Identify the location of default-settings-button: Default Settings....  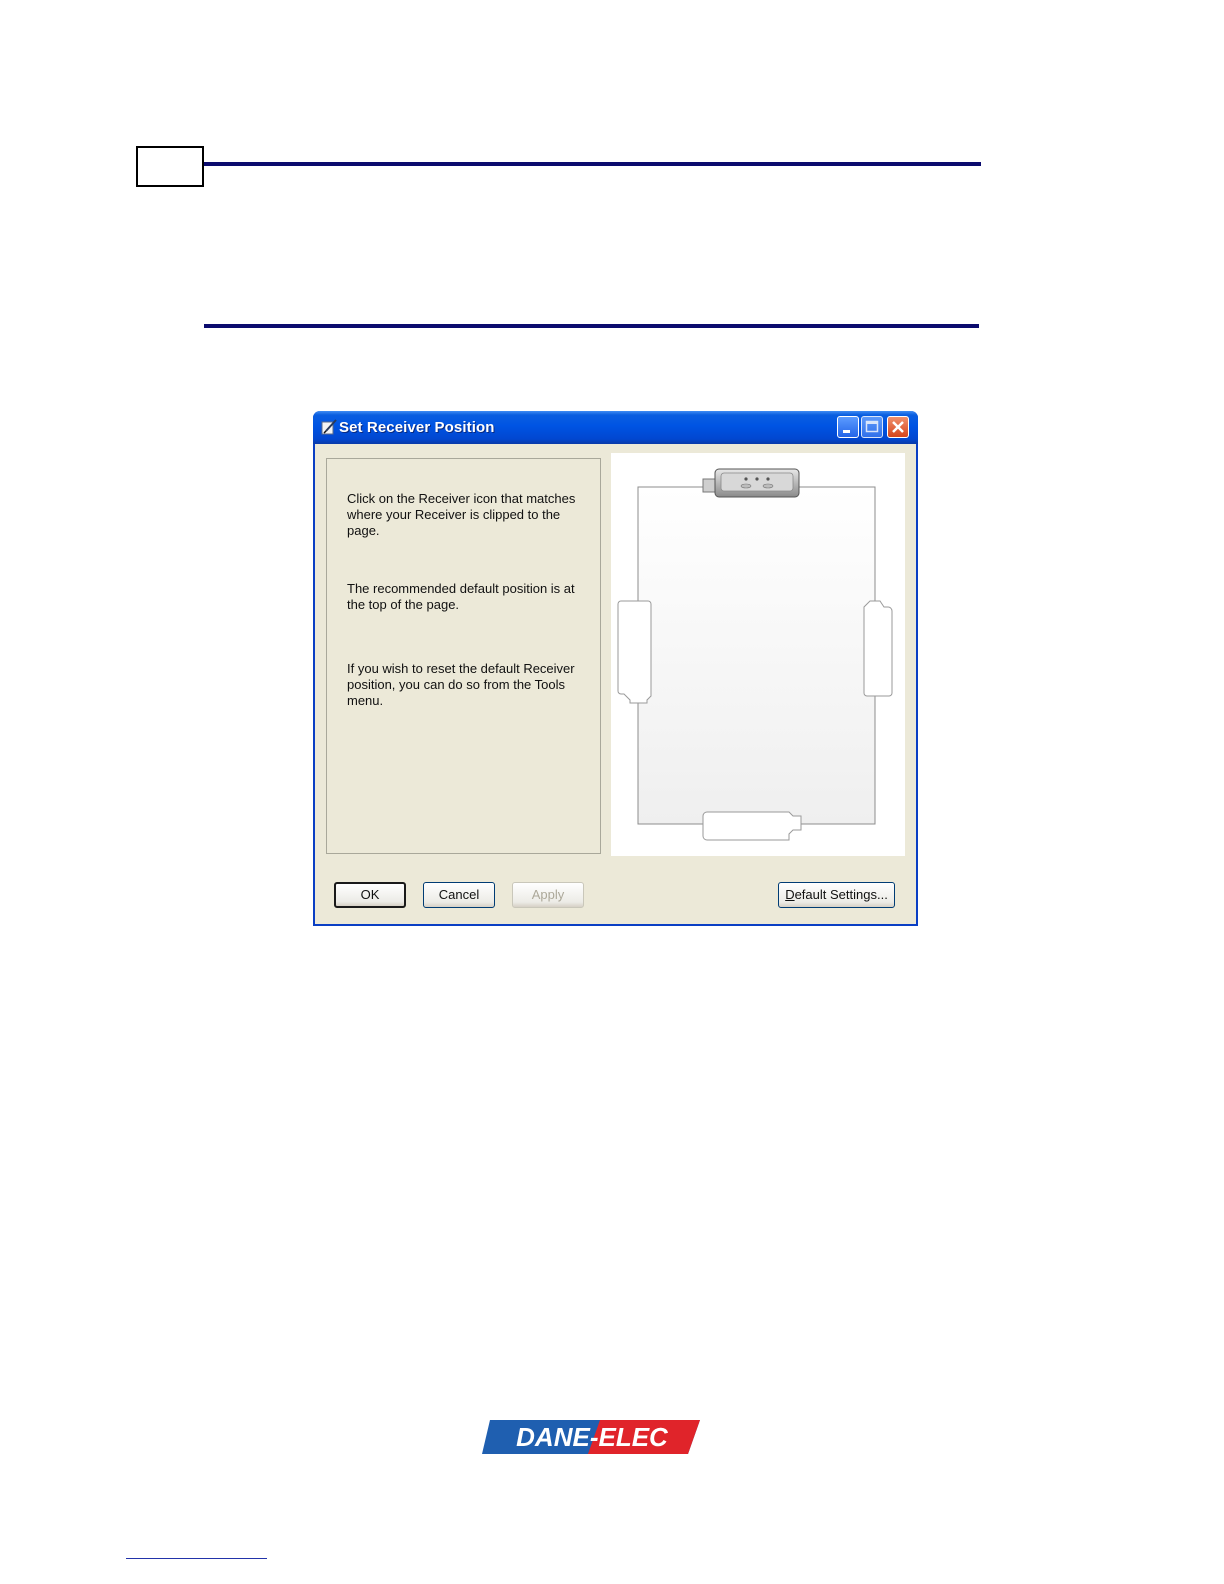
(836, 895).